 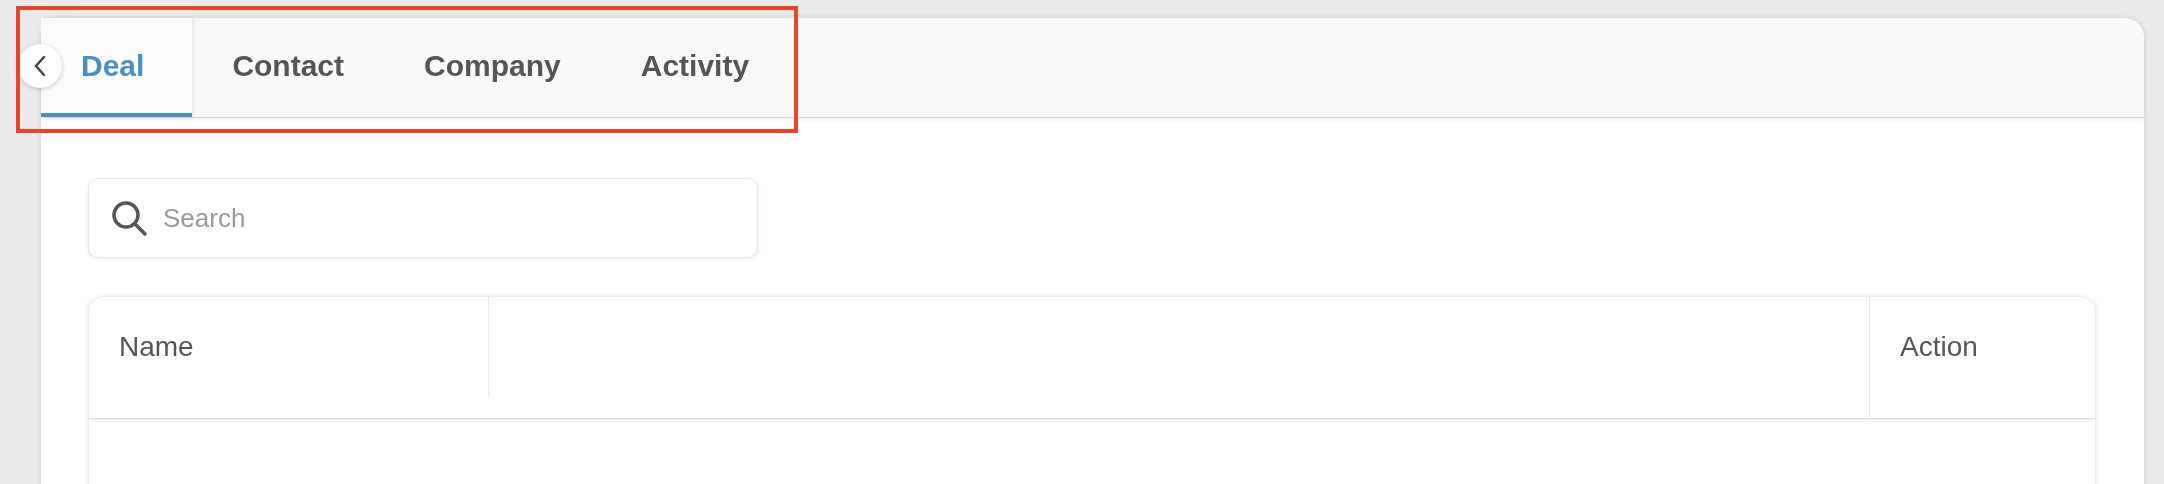 I want to click on column-header: Action, so click(x=1939, y=347).